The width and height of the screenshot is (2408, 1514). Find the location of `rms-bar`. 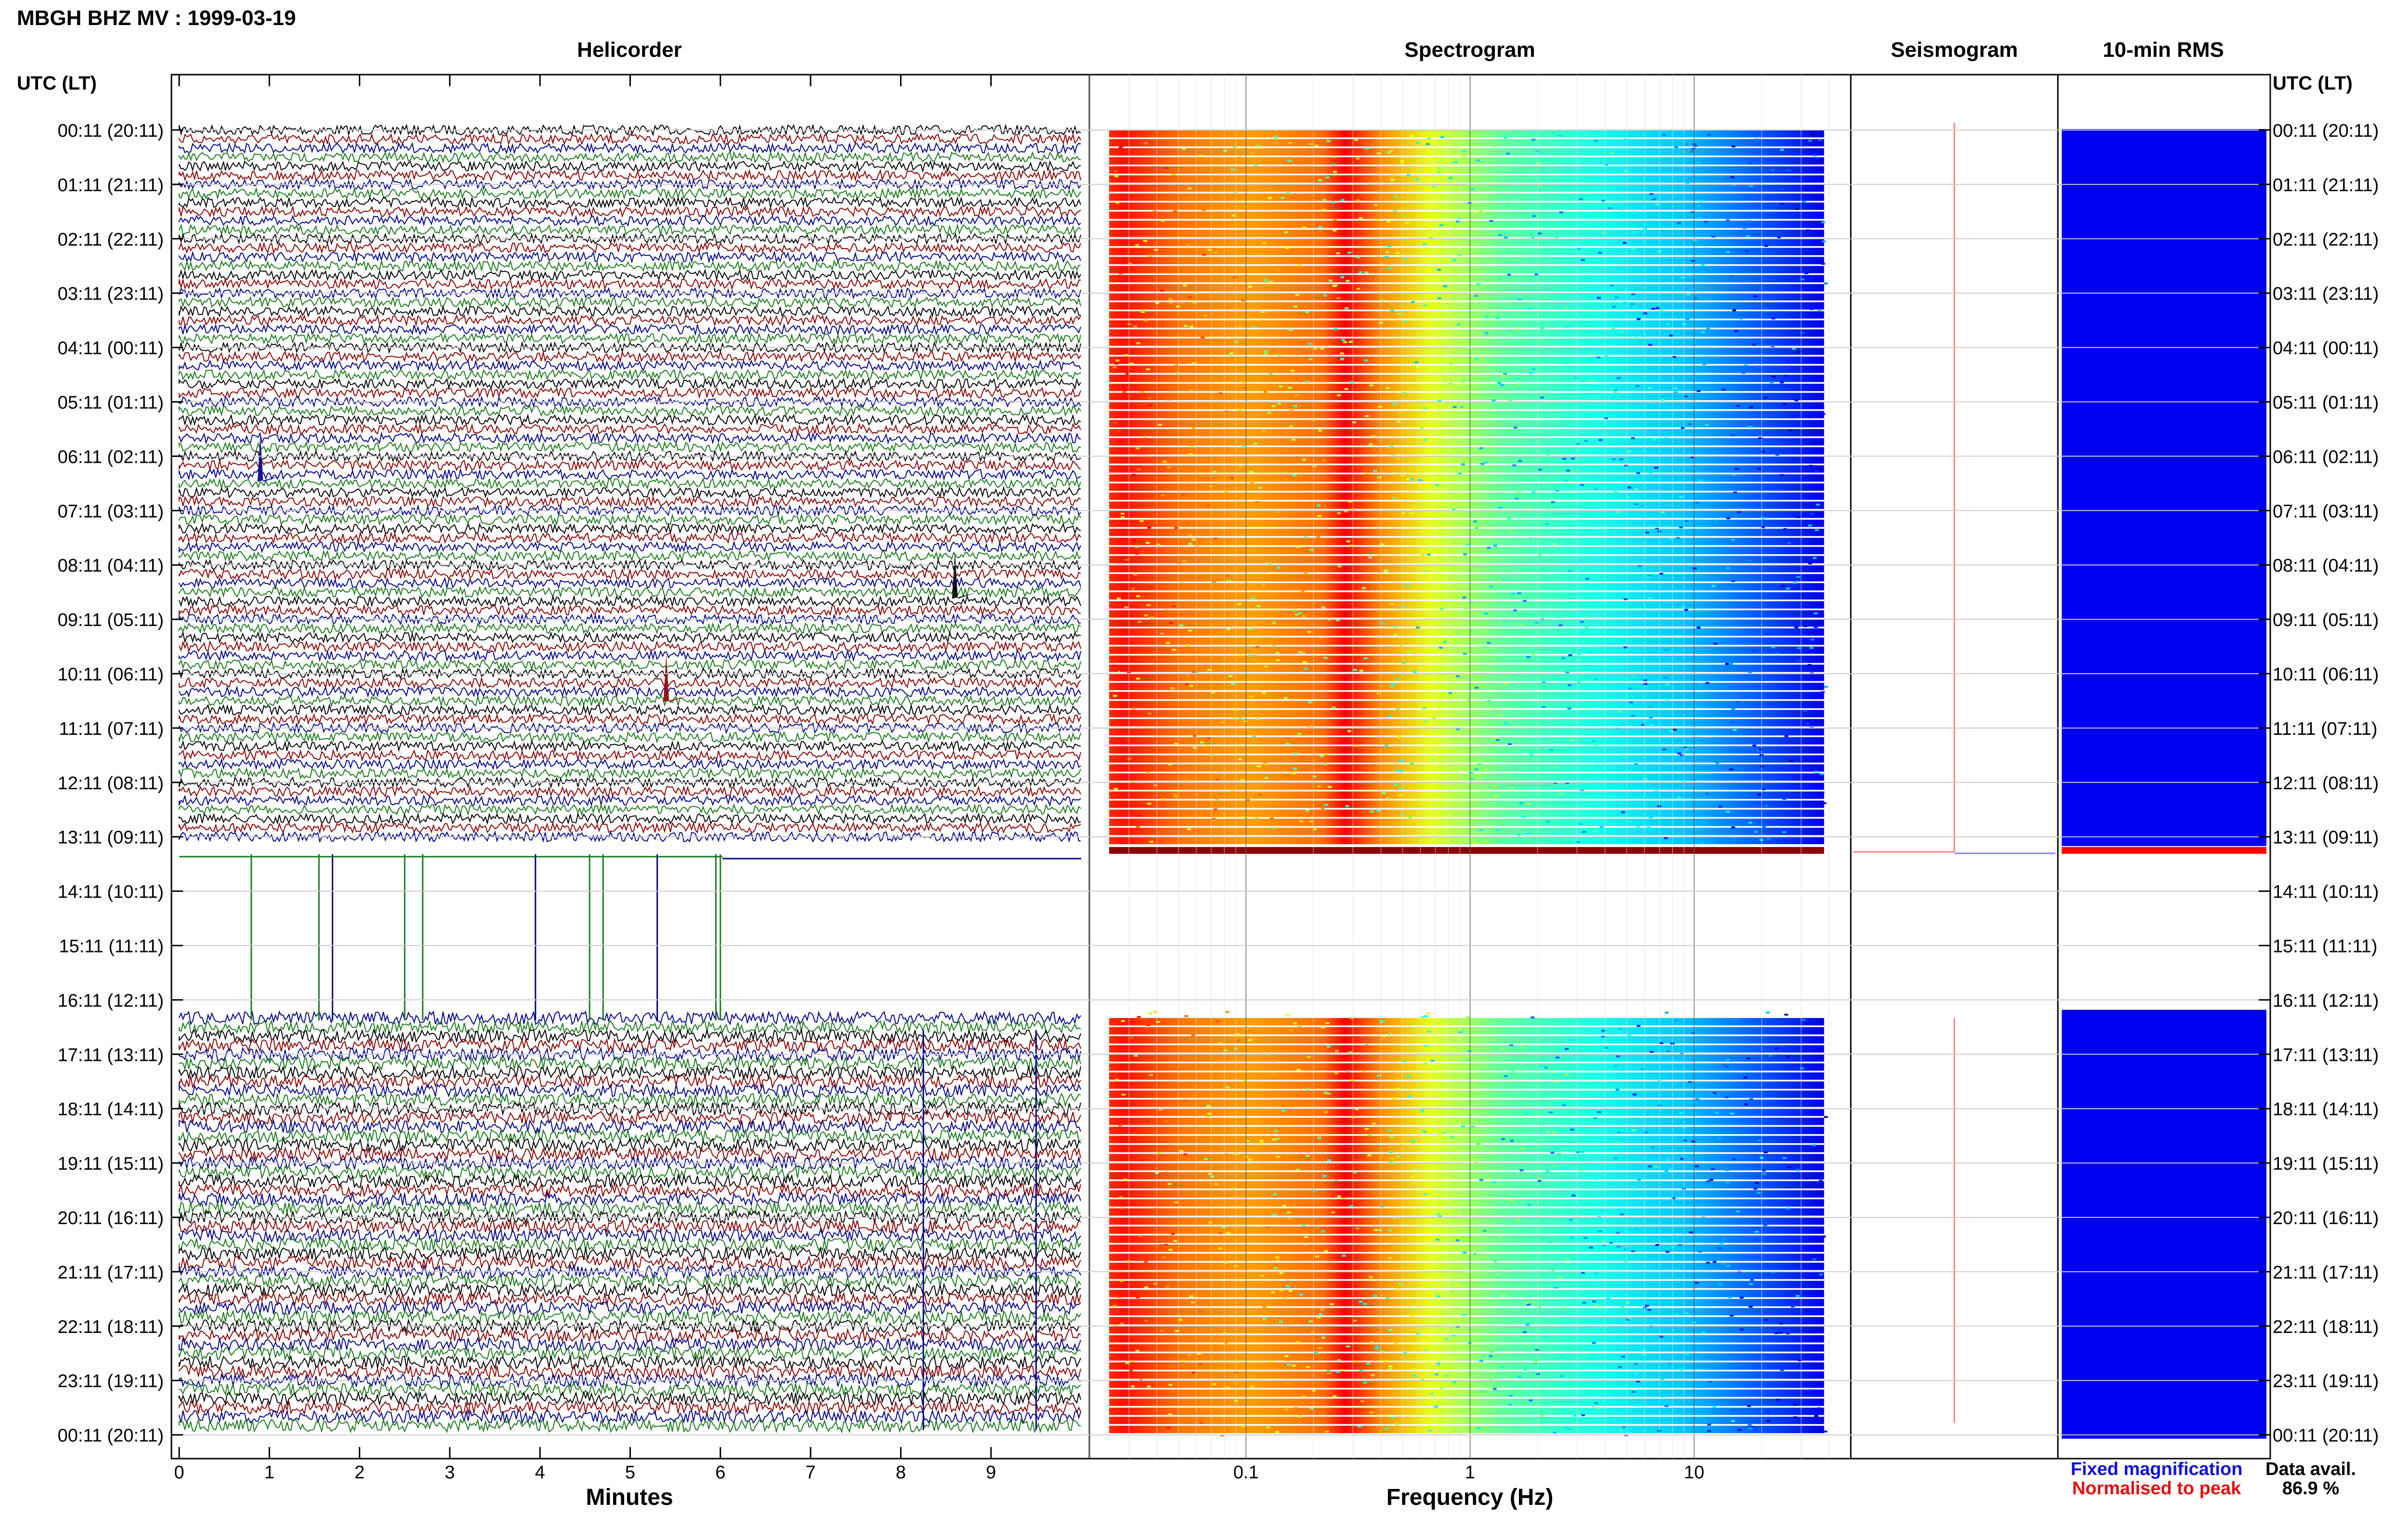

rms-bar is located at coordinates (2164, 487).